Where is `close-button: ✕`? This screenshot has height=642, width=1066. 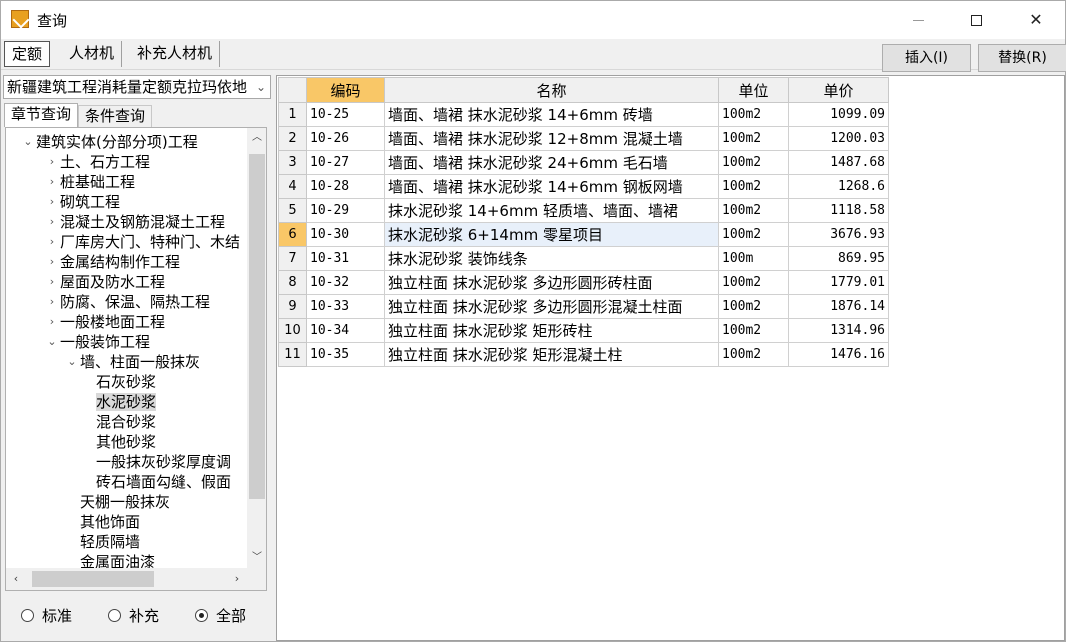 close-button: ✕ is located at coordinates (1036, 20).